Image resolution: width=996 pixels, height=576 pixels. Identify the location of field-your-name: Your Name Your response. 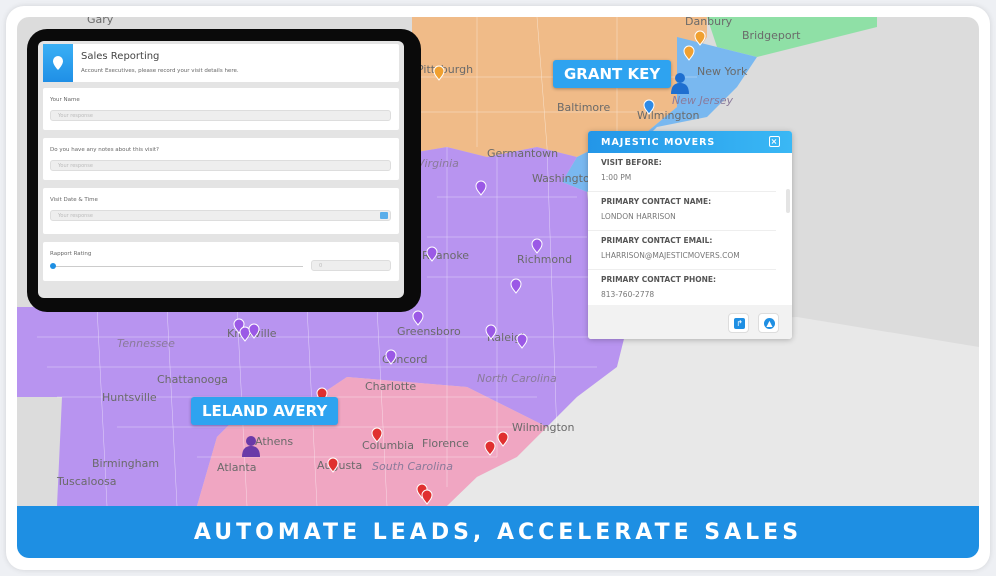
(221, 109).